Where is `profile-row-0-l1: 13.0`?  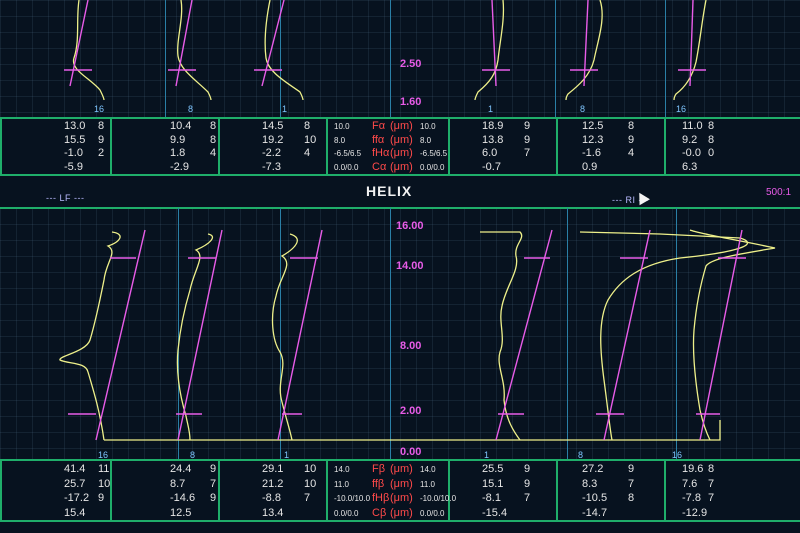
profile-row-0-l1: 13.0 is located at coordinates (75, 126).